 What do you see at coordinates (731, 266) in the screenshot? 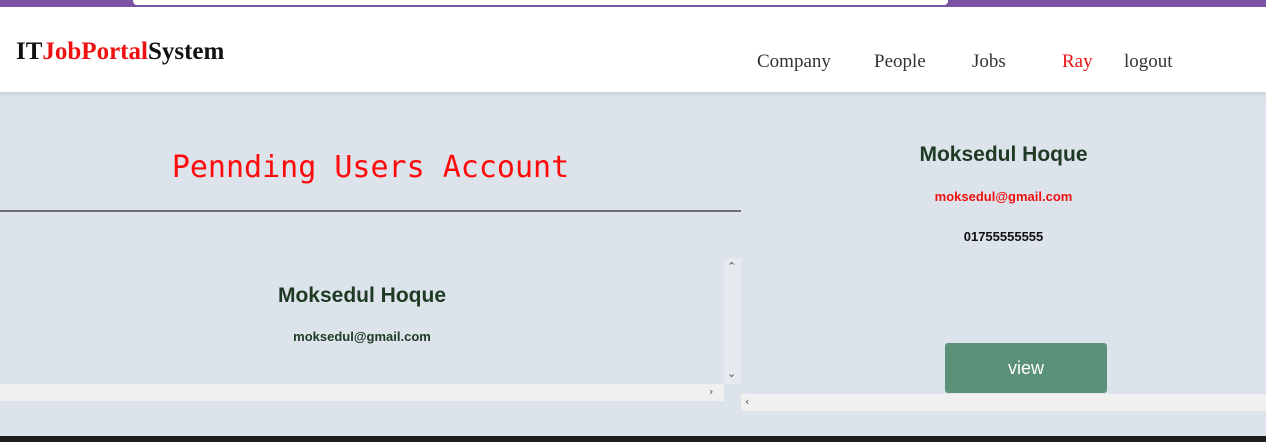
I see `chevron-up-icon: ⌃` at bounding box center [731, 266].